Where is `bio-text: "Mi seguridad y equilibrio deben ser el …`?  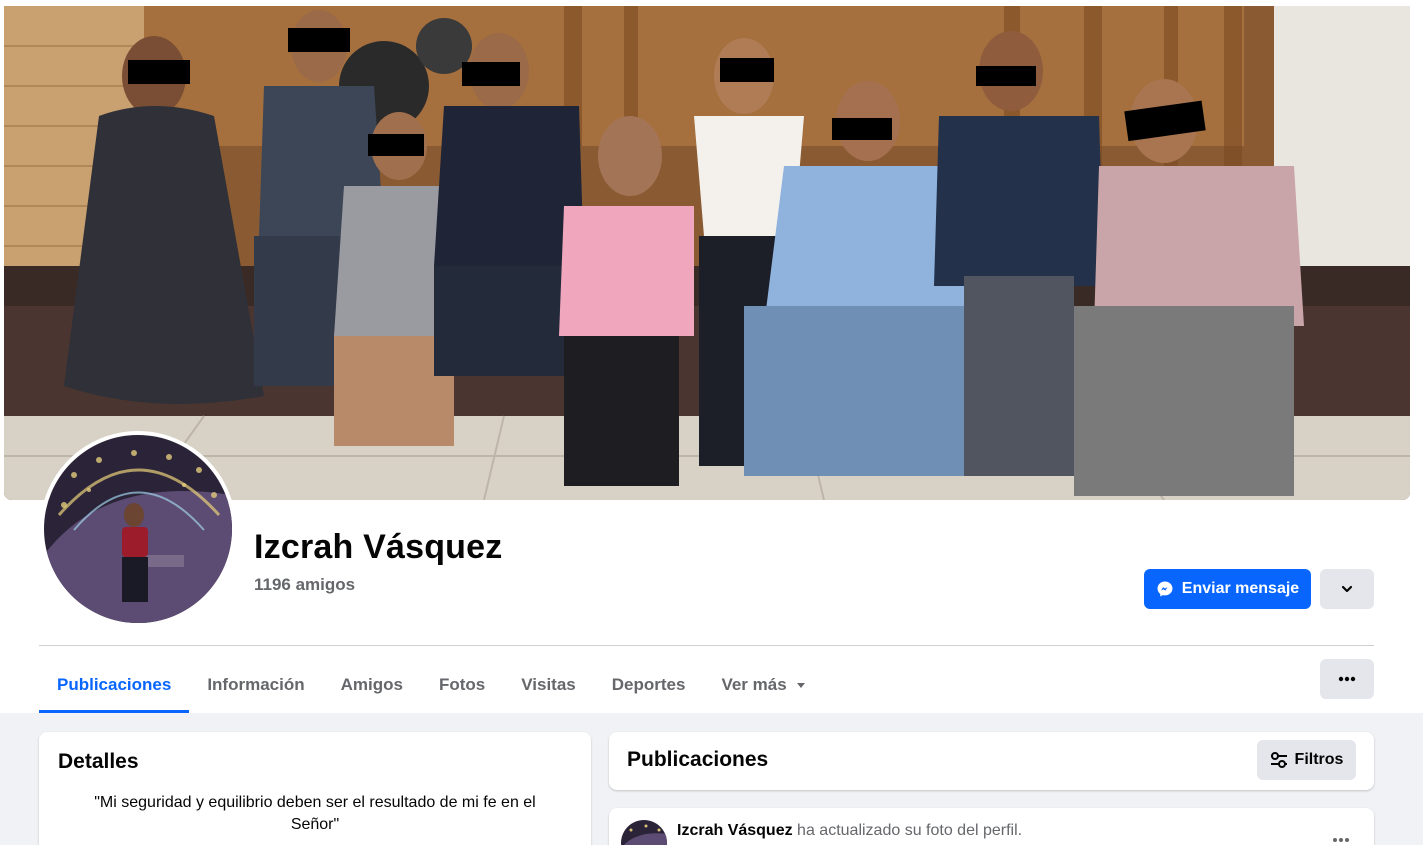 bio-text: "Mi seguridad y equilibrio deben ser el … is located at coordinates (315, 813).